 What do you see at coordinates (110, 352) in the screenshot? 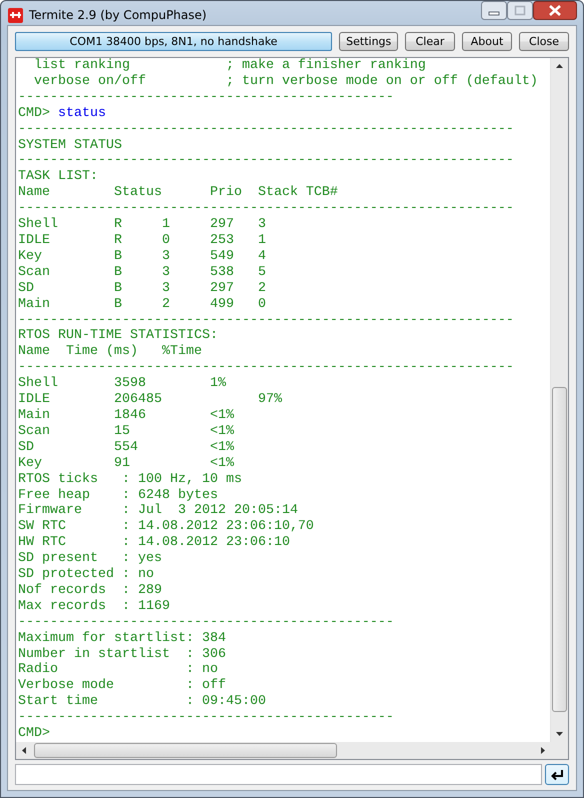
I see `terminal-line: Name Time (ms) %Time` at bounding box center [110, 352].